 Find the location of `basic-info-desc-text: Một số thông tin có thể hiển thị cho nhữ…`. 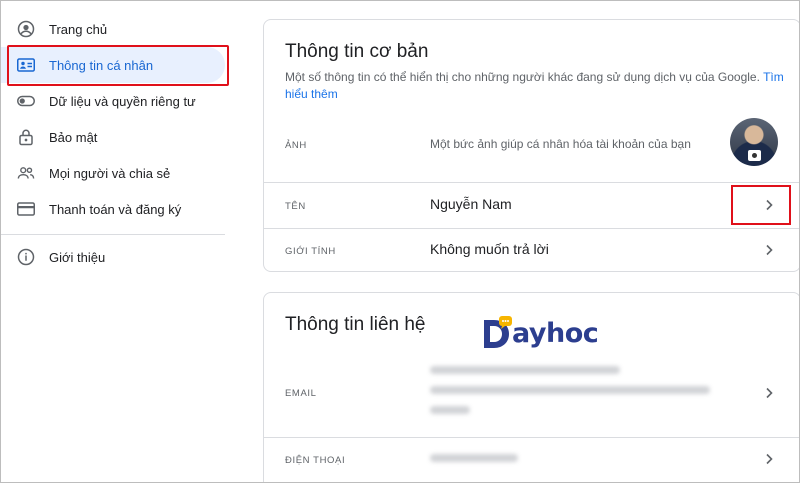

basic-info-desc-text: Một số thông tin có thể hiển thị cho nhữ… is located at coordinates (522, 77).